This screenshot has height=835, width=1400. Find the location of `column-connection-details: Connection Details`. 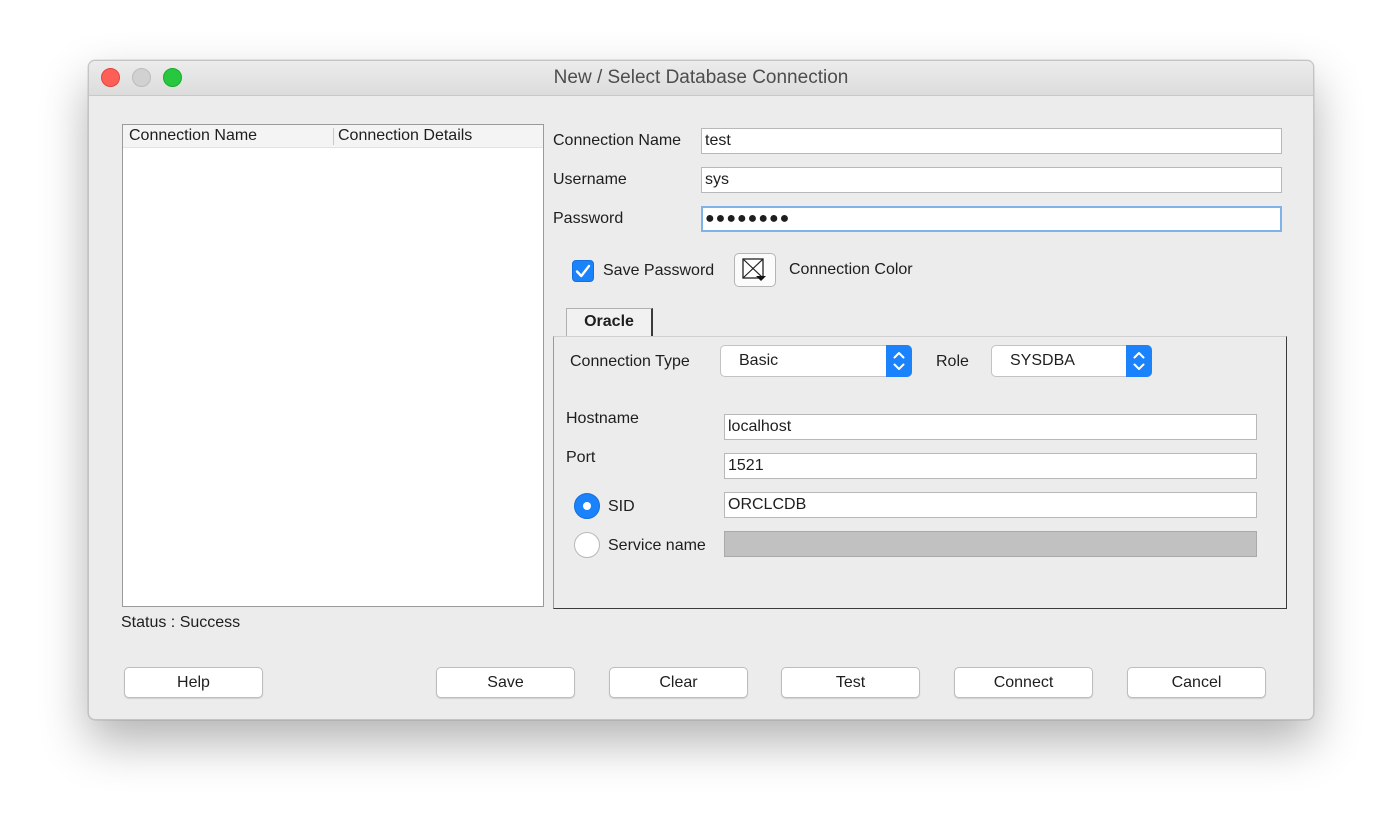

column-connection-details: Connection Details is located at coordinates (405, 136).